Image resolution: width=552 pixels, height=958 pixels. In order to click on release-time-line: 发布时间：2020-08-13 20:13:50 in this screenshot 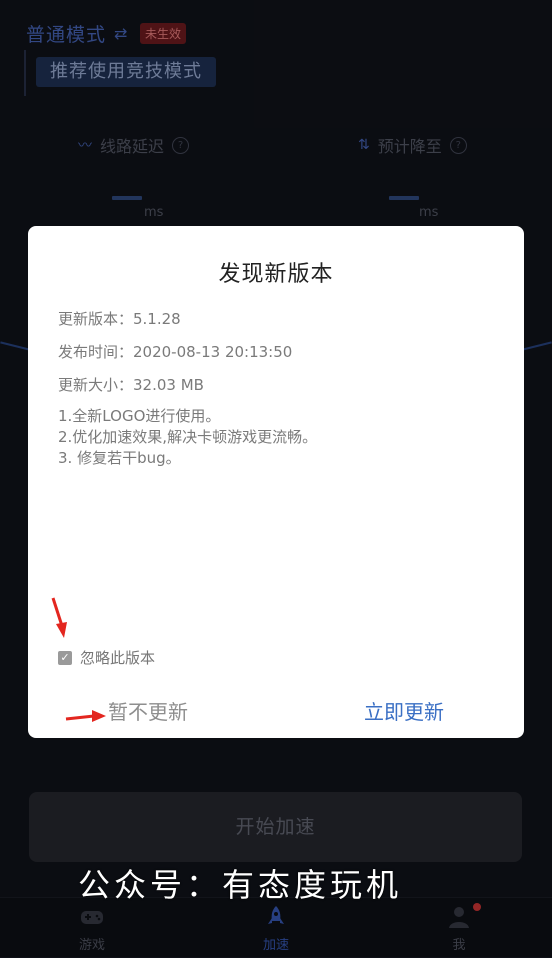, I will do `click(175, 352)`.